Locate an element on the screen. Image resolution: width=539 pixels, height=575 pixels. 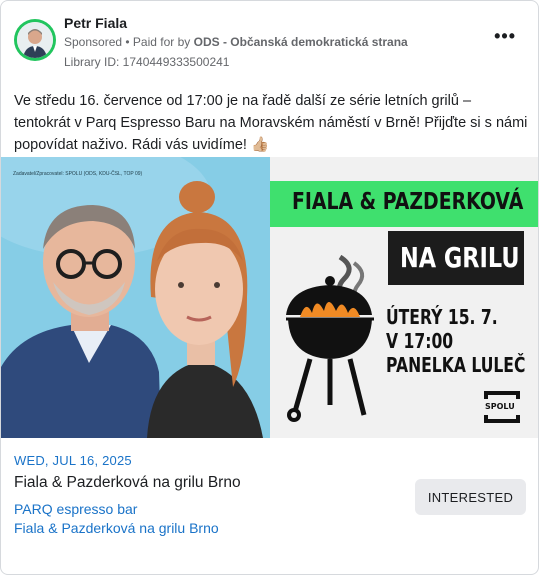
event-title: Fiala & Pazderková na grilu Brno is located at coordinates (127, 483).